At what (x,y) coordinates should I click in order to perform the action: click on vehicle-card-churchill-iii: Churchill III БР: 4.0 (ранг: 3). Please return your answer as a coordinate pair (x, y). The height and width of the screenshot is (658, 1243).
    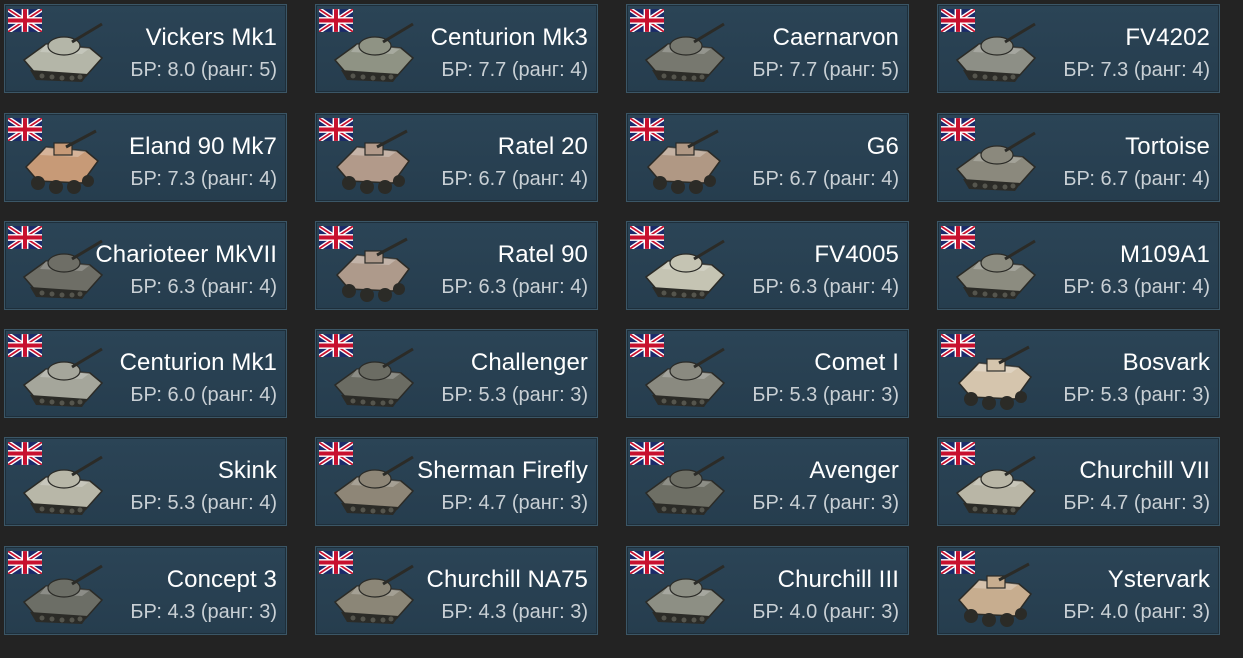
    Looking at the image, I should click on (767, 590).